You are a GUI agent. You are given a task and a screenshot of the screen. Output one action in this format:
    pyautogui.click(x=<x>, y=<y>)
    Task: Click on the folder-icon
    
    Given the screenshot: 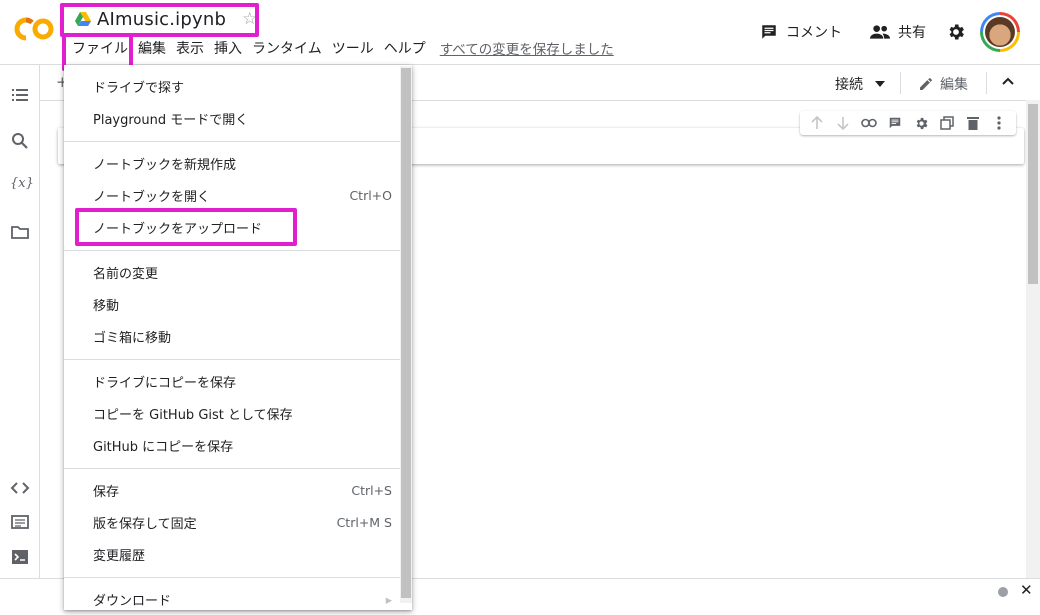 What is the action you would take?
    pyautogui.click(x=20, y=232)
    